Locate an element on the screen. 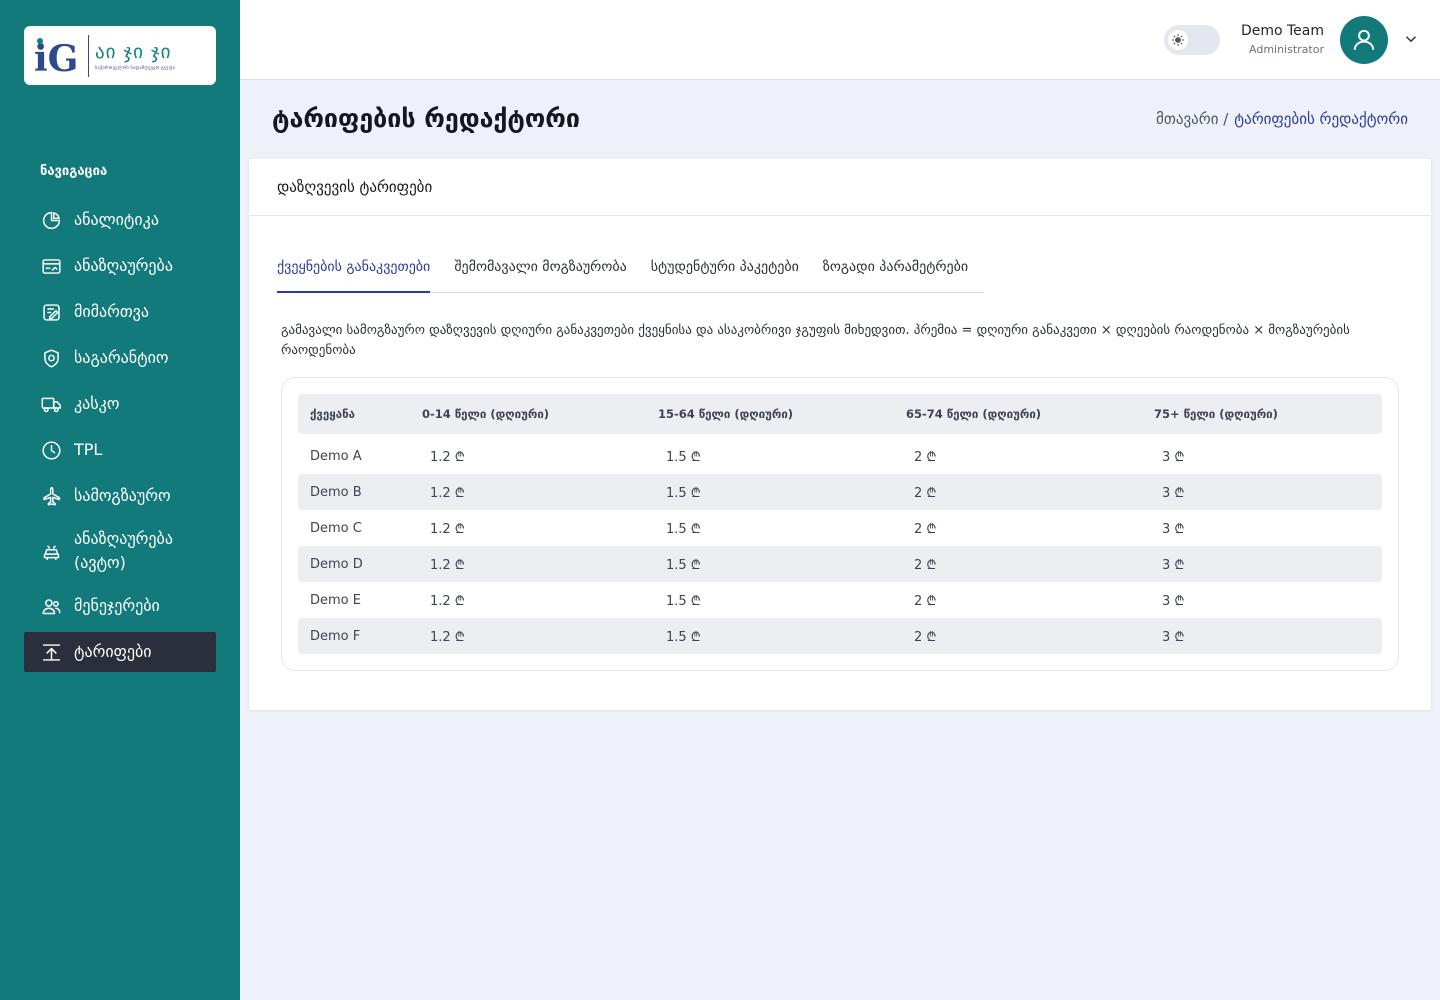 Image resolution: width=1440 pixels, height=1000 pixels. sidebar-item-reimbursement: ანაზღაურება is located at coordinates (120, 266).